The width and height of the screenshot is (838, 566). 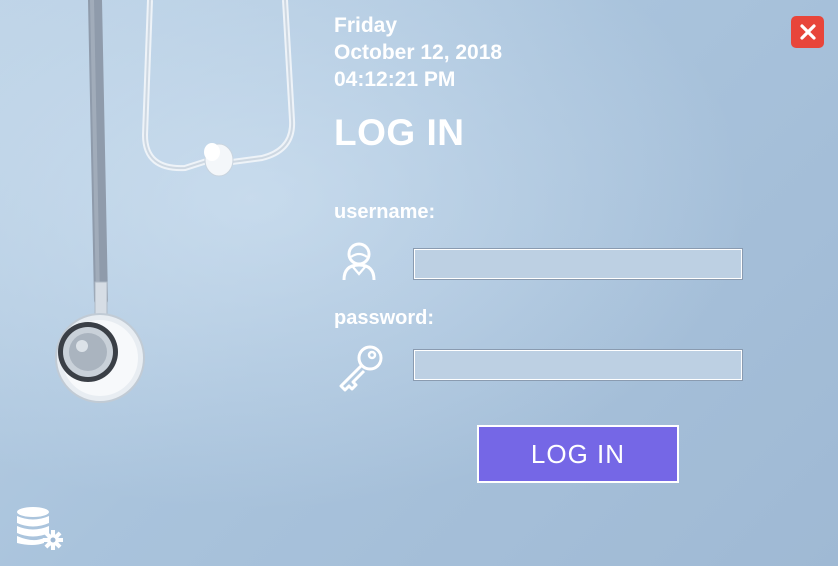 What do you see at coordinates (39, 528) in the screenshot?
I see `database-settings-icon` at bounding box center [39, 528].